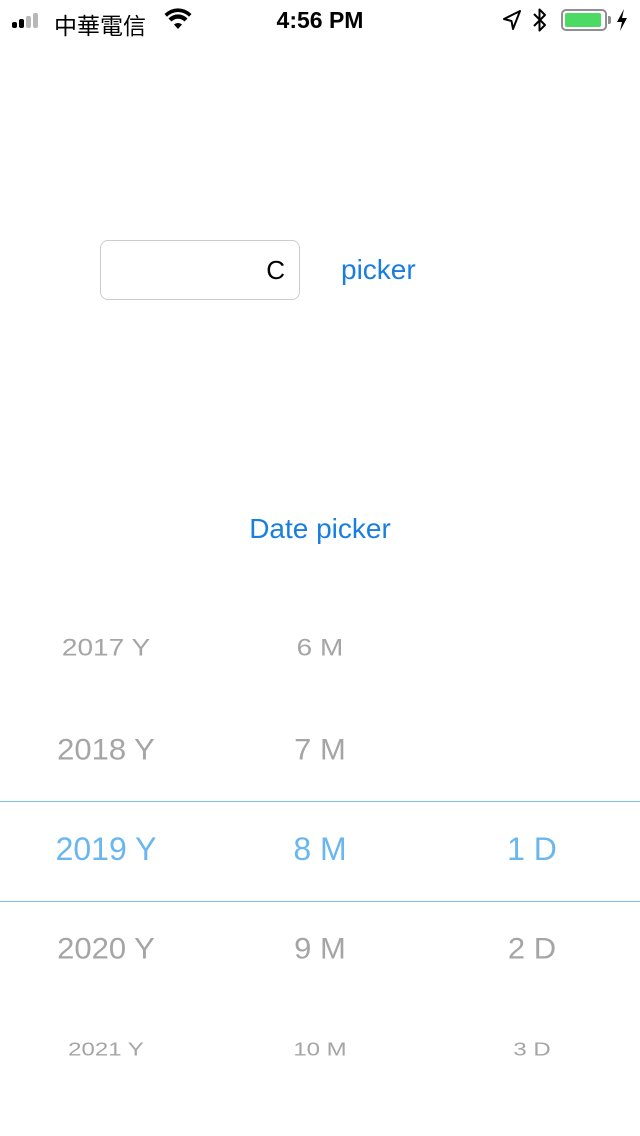 The image size is (640, 1136). I want to click on day-item-selected: 1 D, so click(532, 849).